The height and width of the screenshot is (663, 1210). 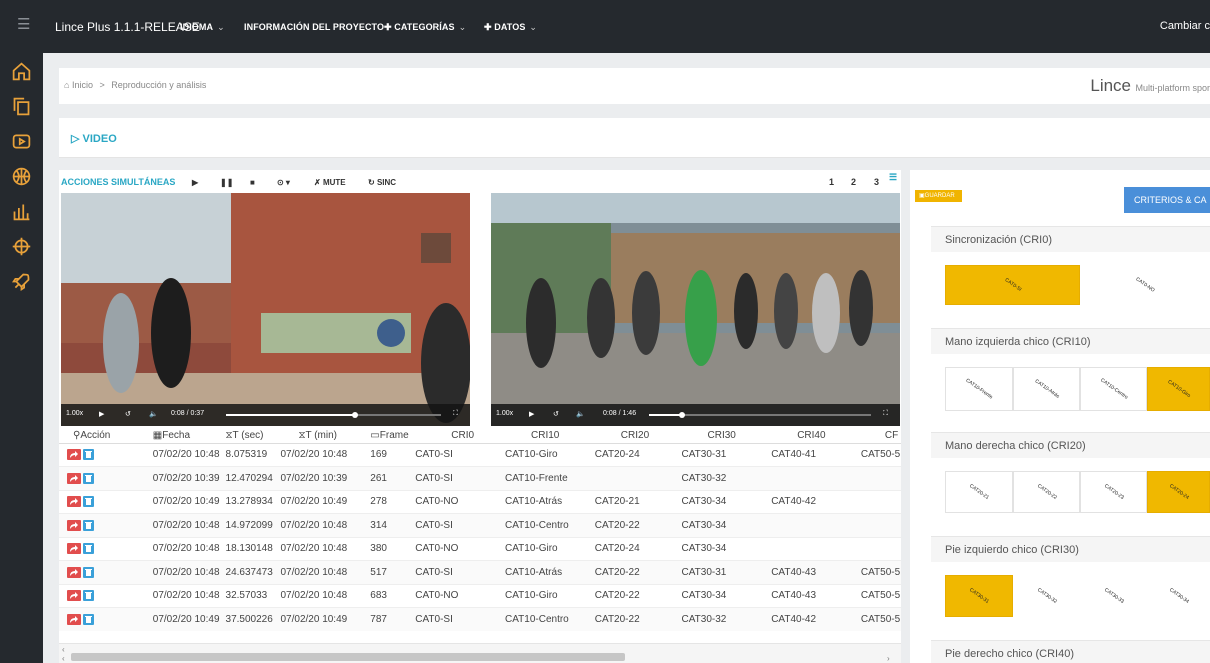 I want to click on menu-datos: ✚ DATOS ⌄, so click(x=510, y=27).